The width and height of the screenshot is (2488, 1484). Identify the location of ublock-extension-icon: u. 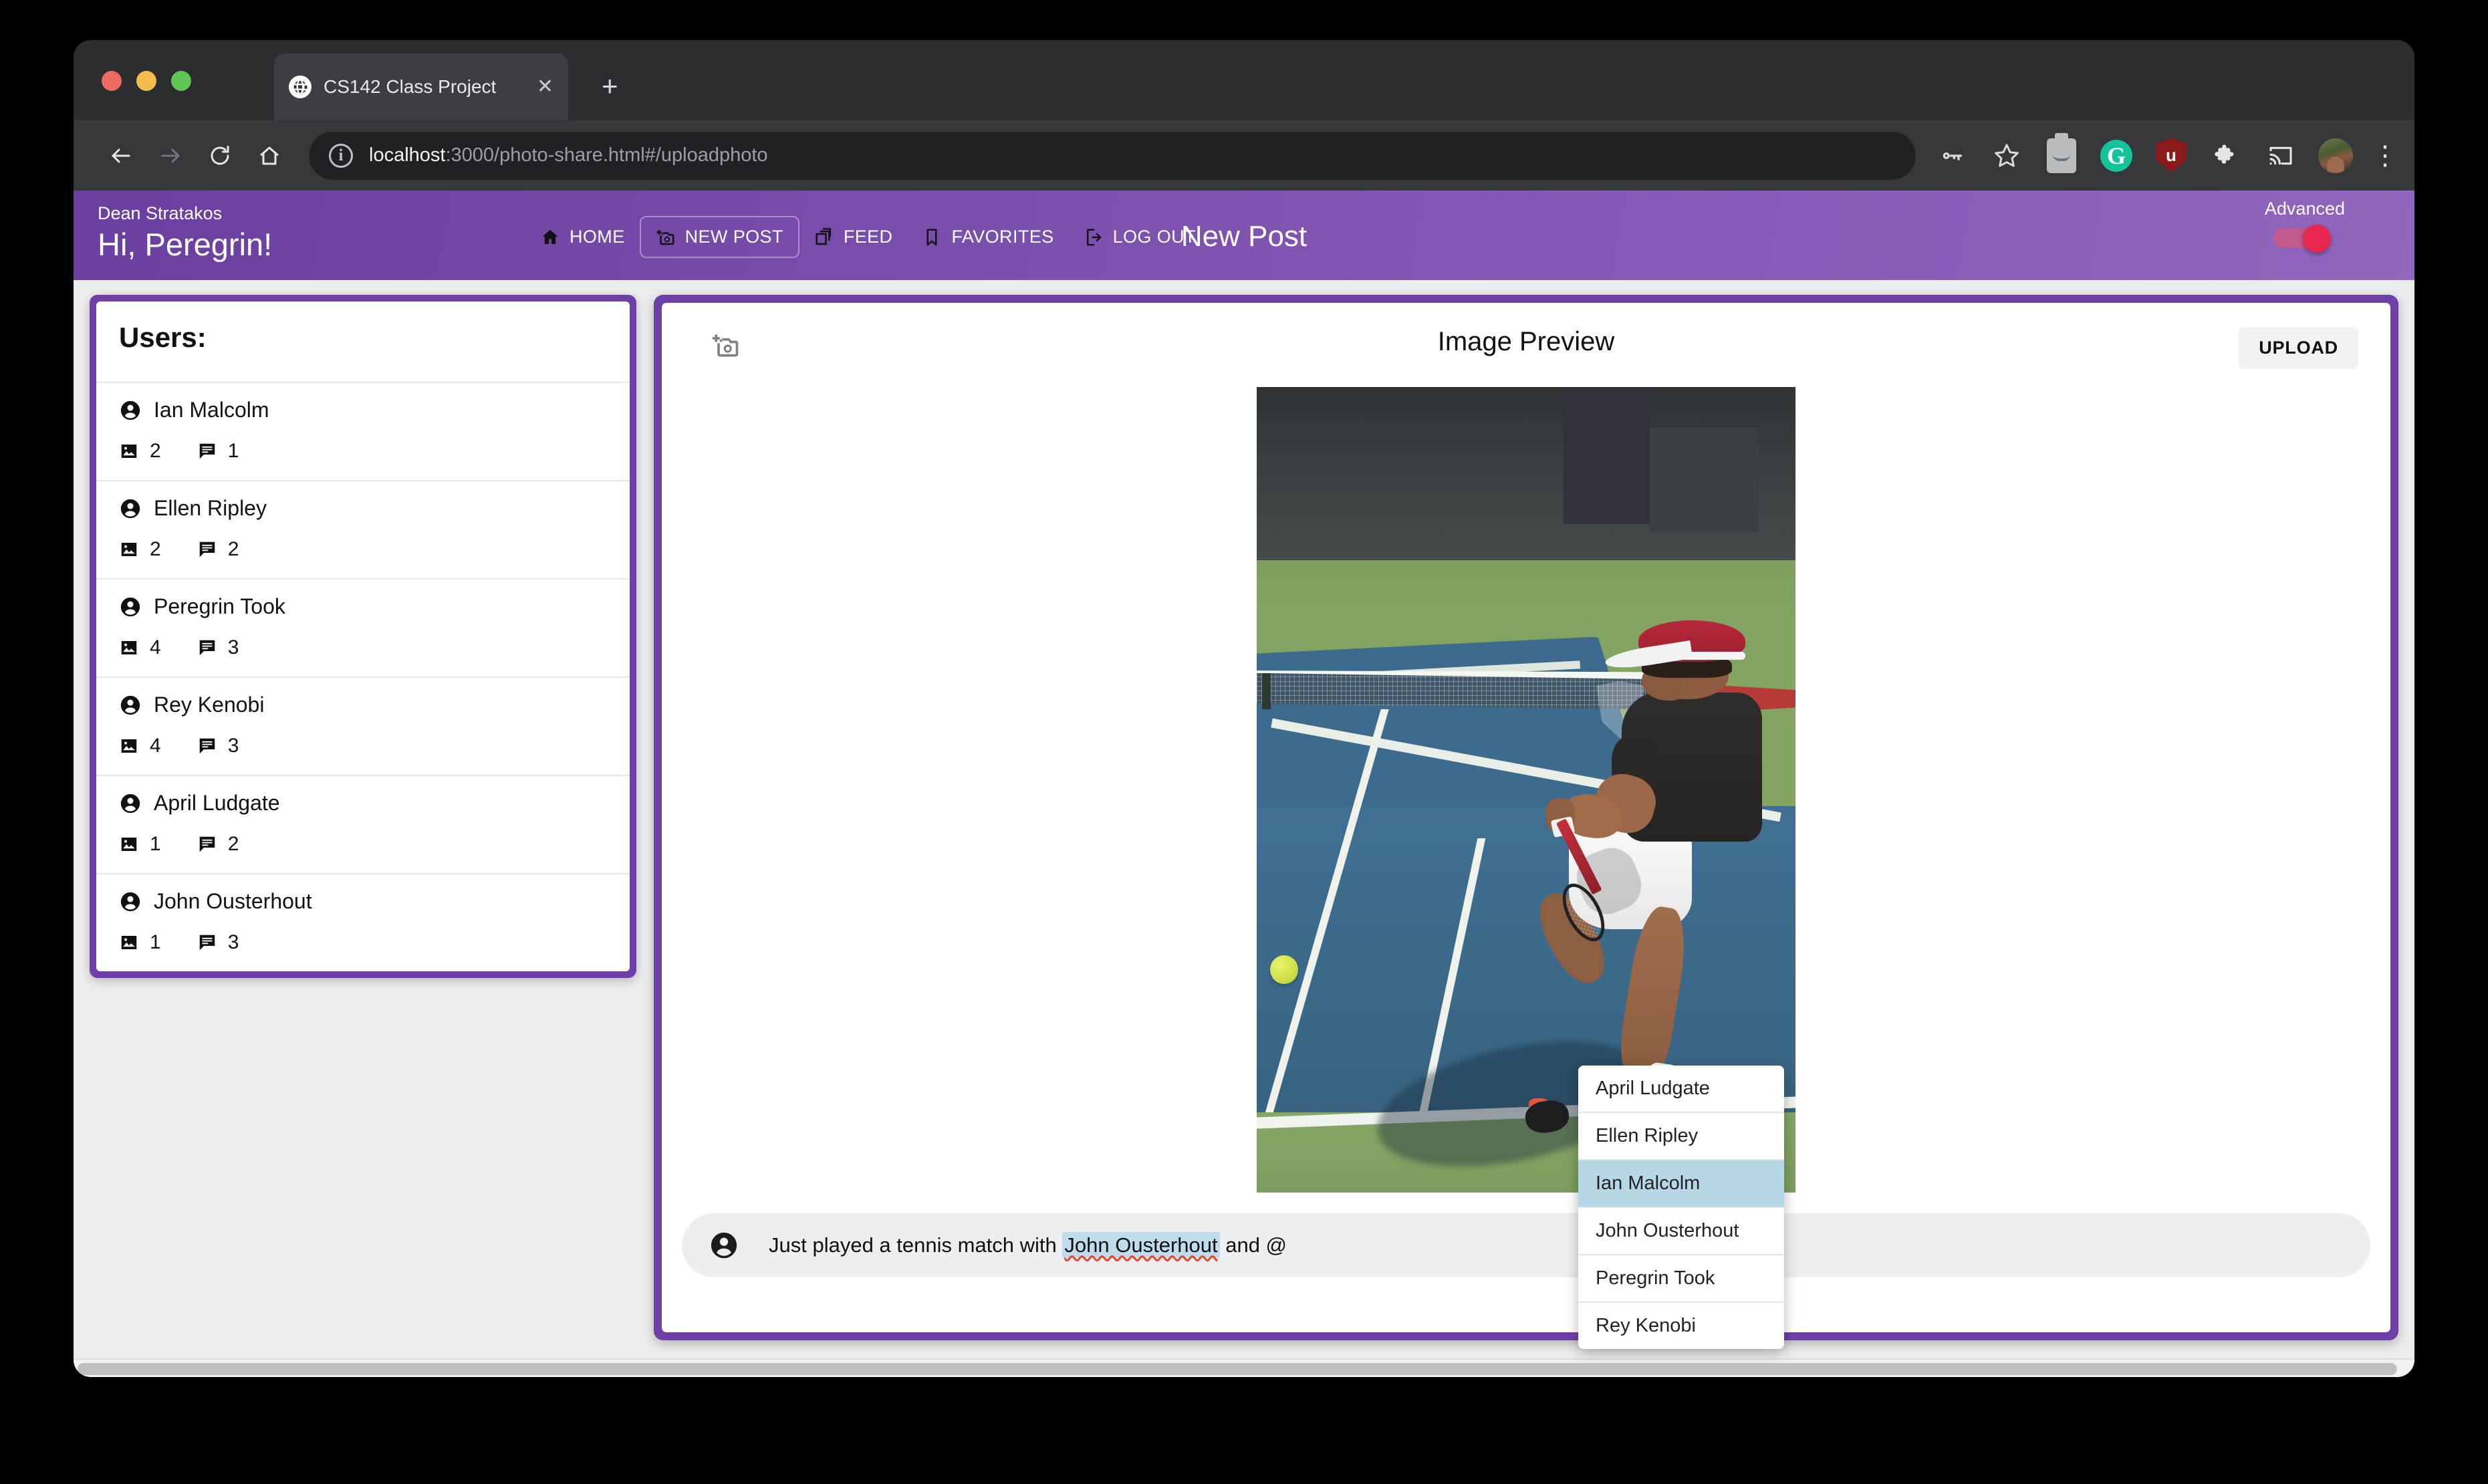
(2171, 155).